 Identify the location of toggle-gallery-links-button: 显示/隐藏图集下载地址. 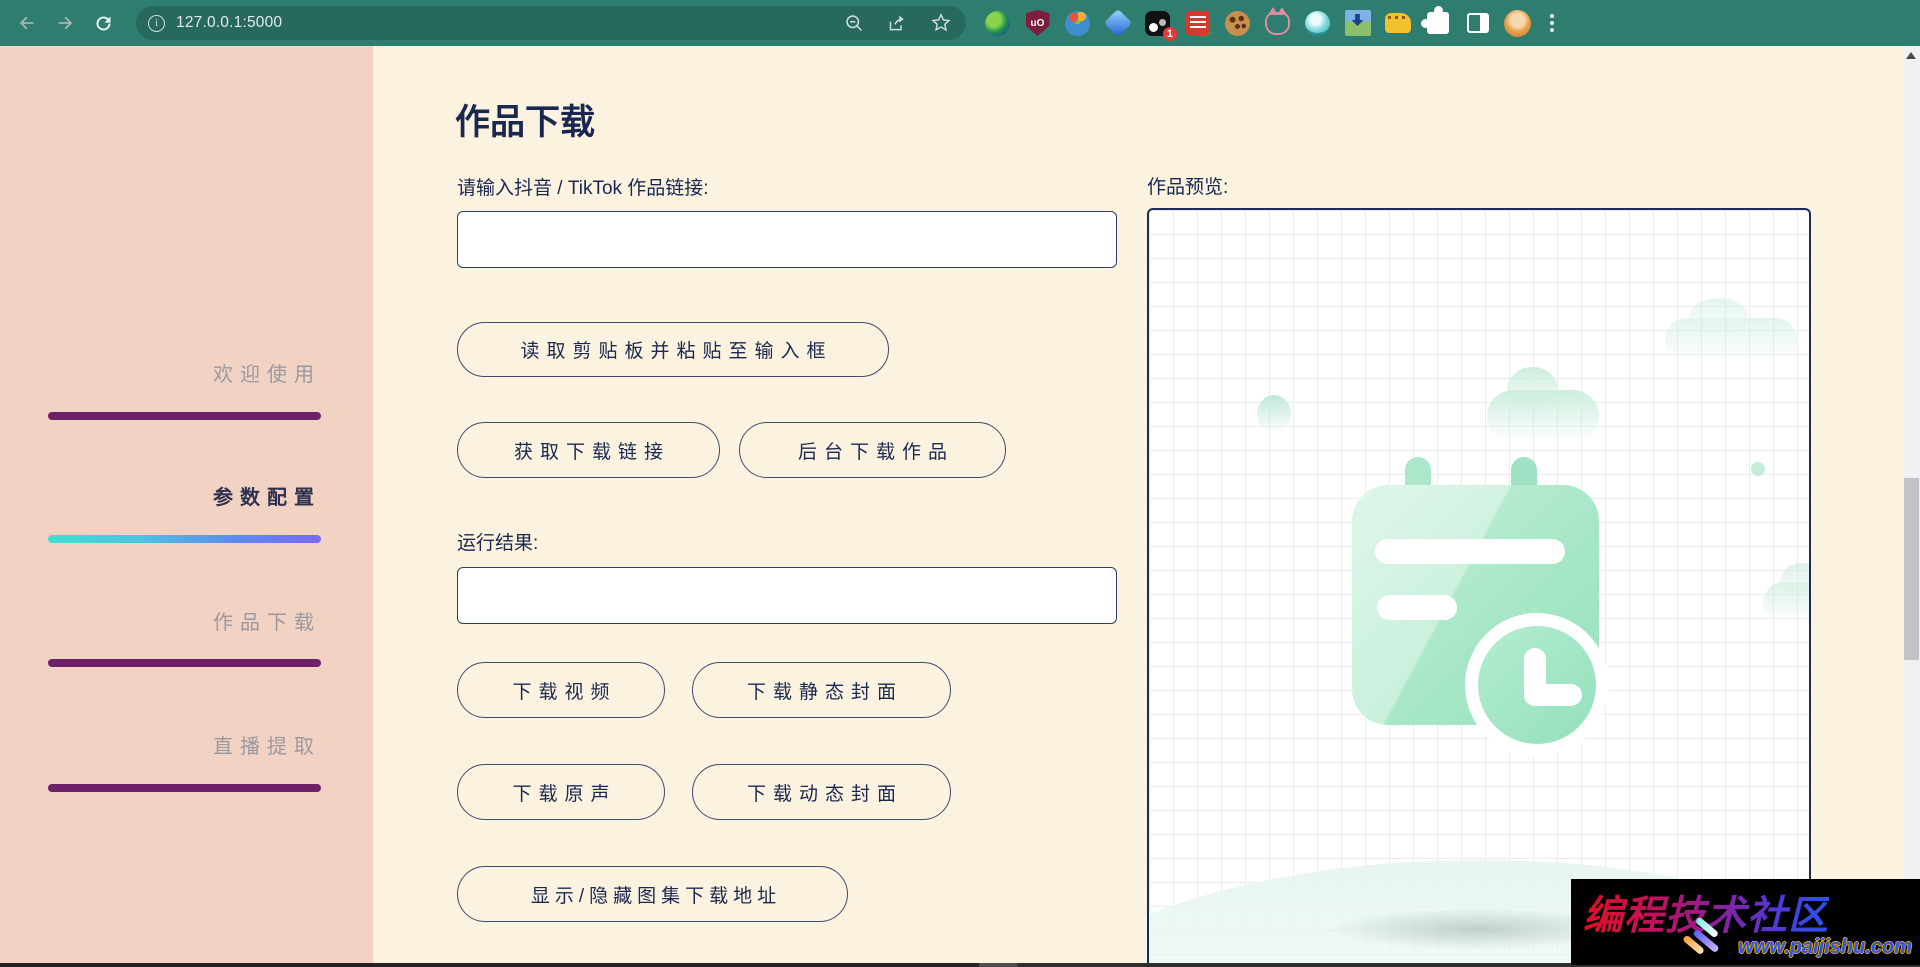
(652, 894).